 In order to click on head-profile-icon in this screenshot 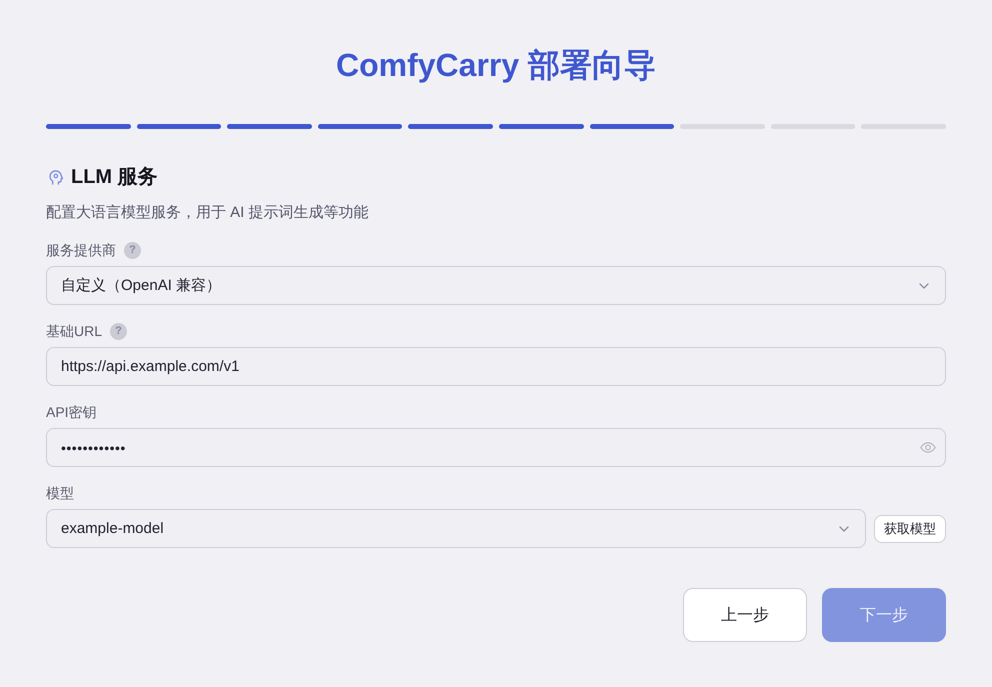, I will do `click(56, 177)`.